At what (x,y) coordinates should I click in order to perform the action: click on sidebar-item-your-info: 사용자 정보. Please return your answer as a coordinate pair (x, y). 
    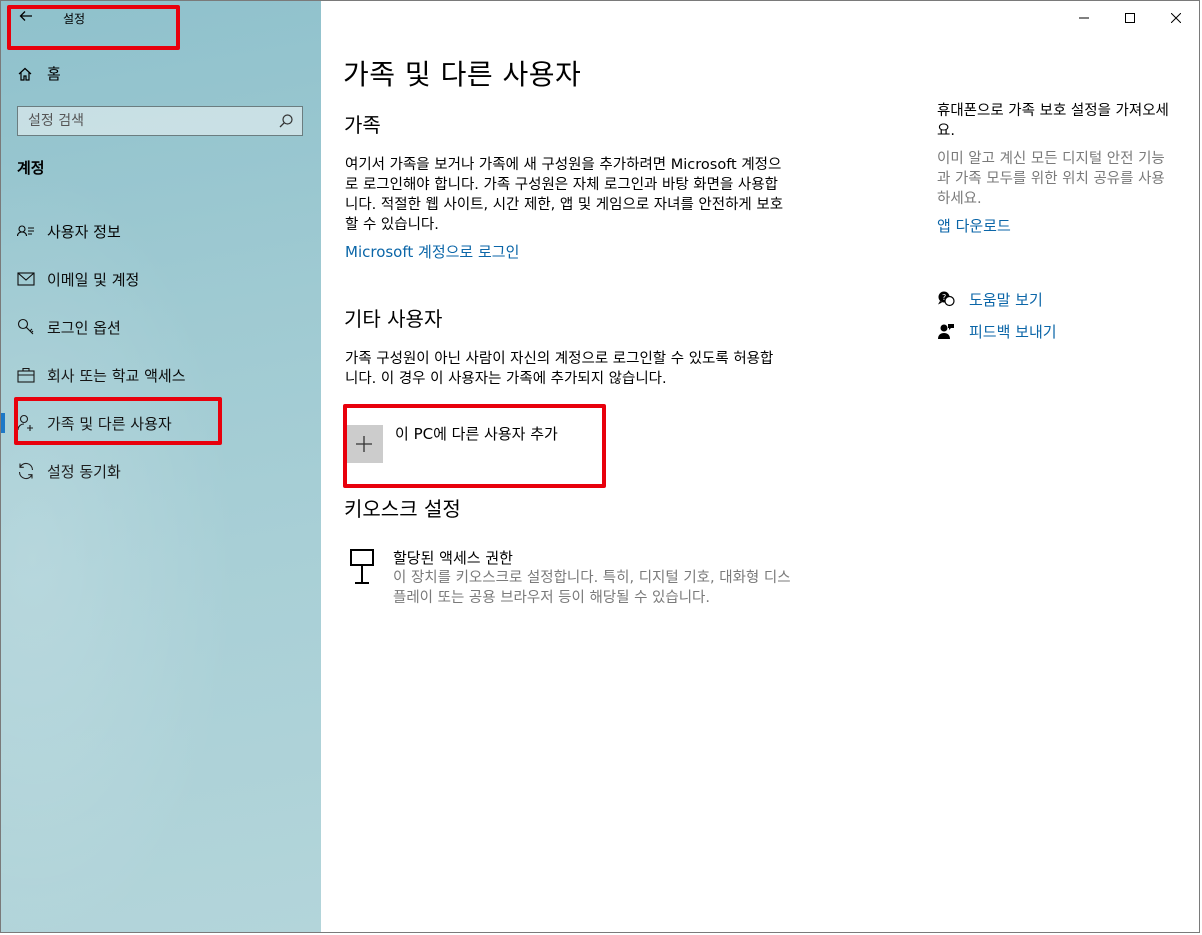
    Looking at the image, I should click on (161, 231).